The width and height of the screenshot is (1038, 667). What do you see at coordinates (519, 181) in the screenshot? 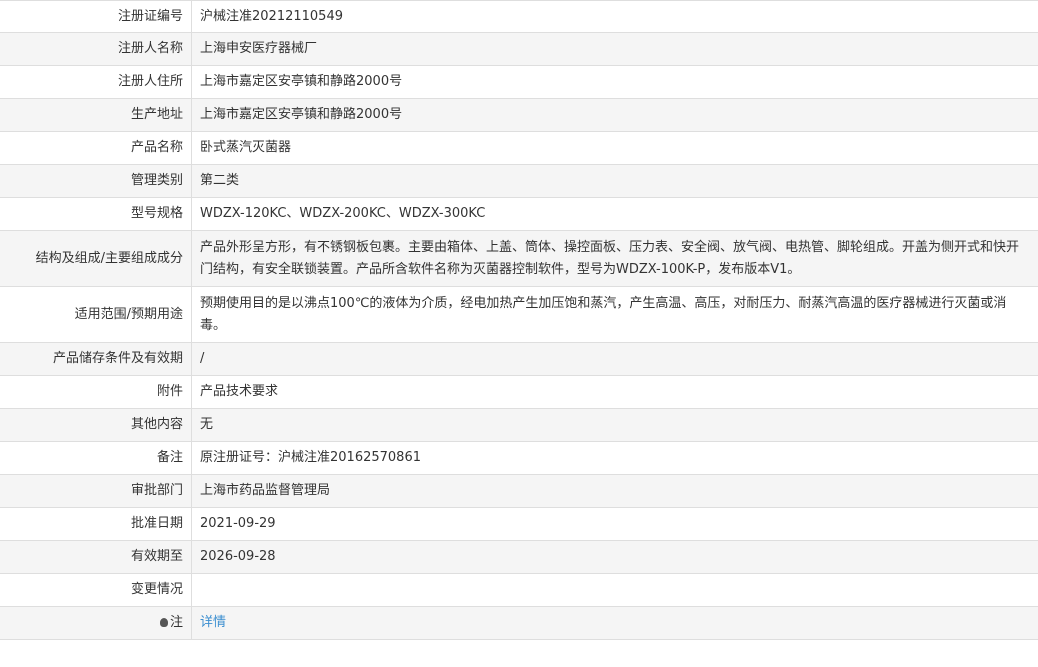
I see `table-row: 管理类别 第二类` at bounding box center [519, 181].